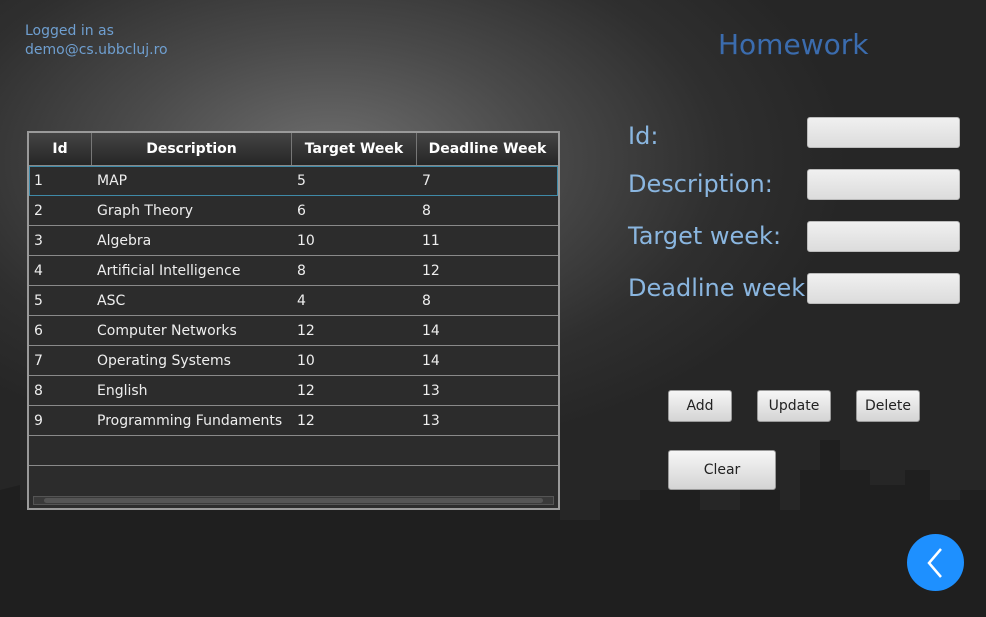 Image resolution: width=986 pixels, height=617 pixels. Describe the element at coordinates (431, 270) in the screenshot. I see `cell-deadline-week: 12` at that location.